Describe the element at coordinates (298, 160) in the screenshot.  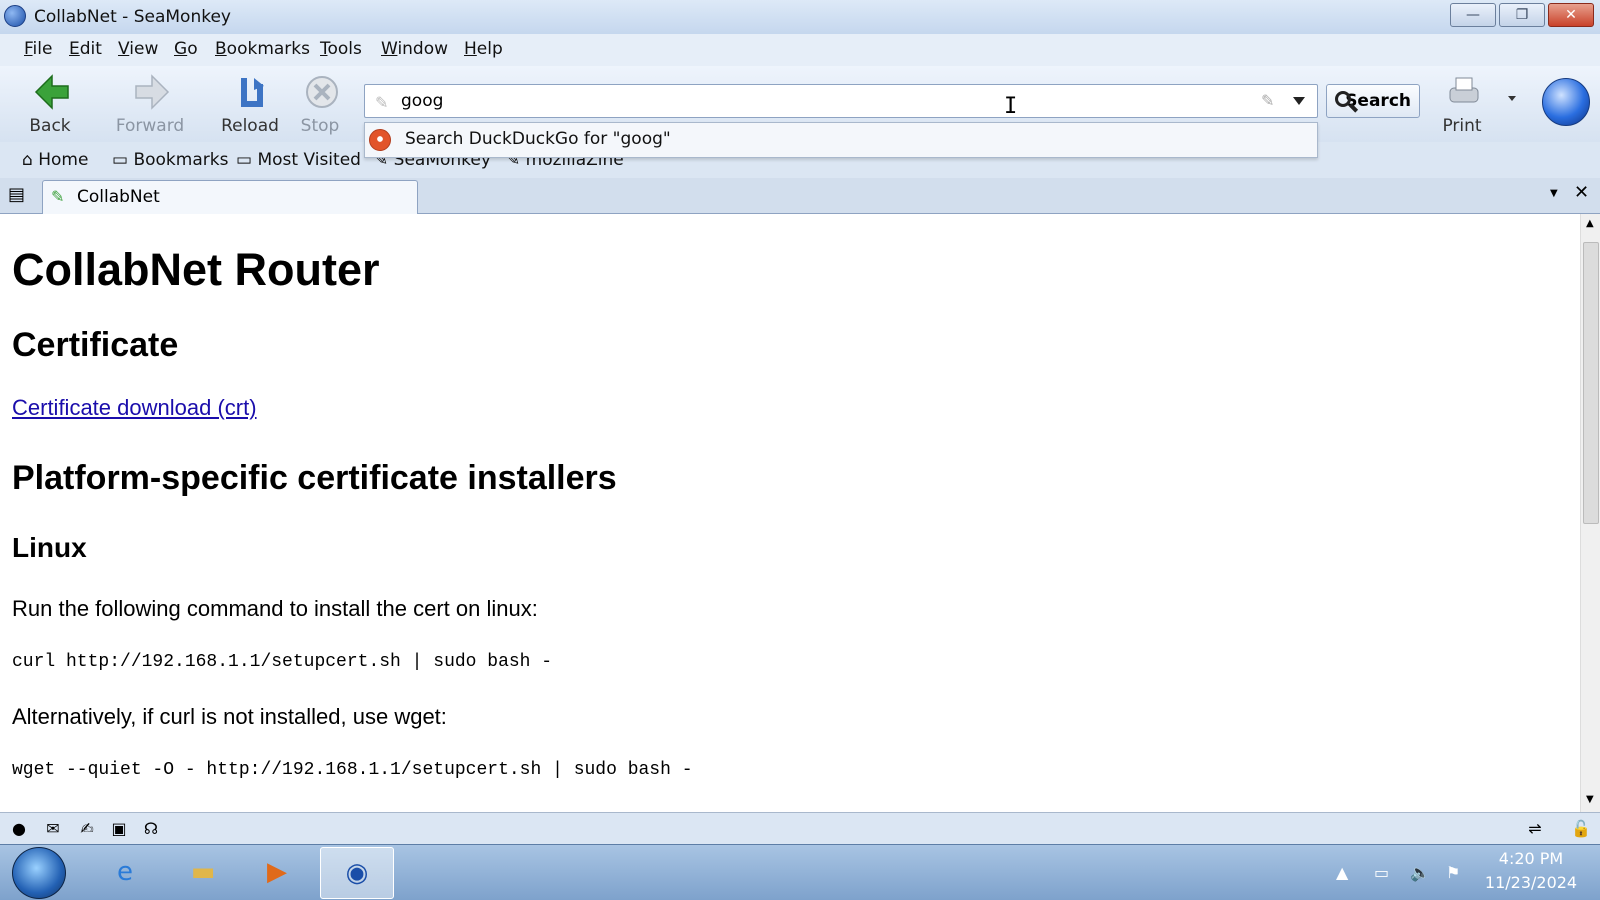
I see `most-visited-folder: ▭ Most Visited` at that location.